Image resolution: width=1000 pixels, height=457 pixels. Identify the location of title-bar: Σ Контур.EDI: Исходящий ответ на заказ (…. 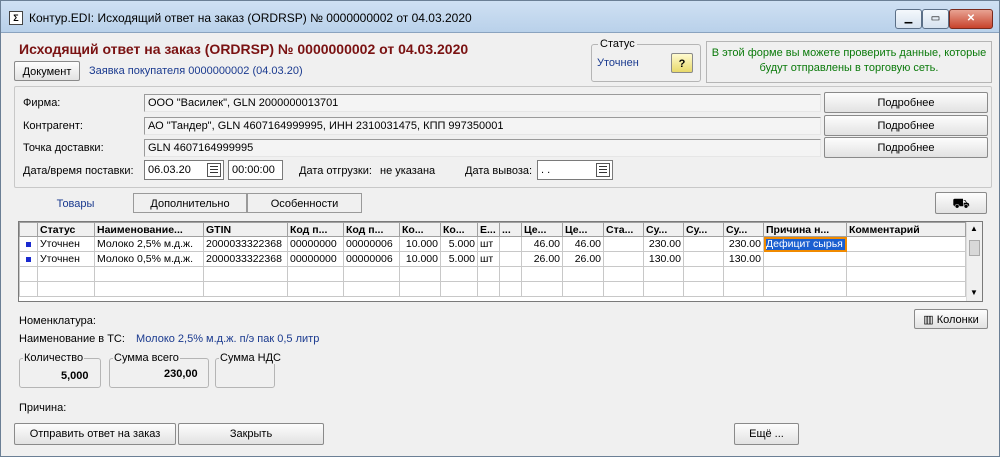
(500, 17).